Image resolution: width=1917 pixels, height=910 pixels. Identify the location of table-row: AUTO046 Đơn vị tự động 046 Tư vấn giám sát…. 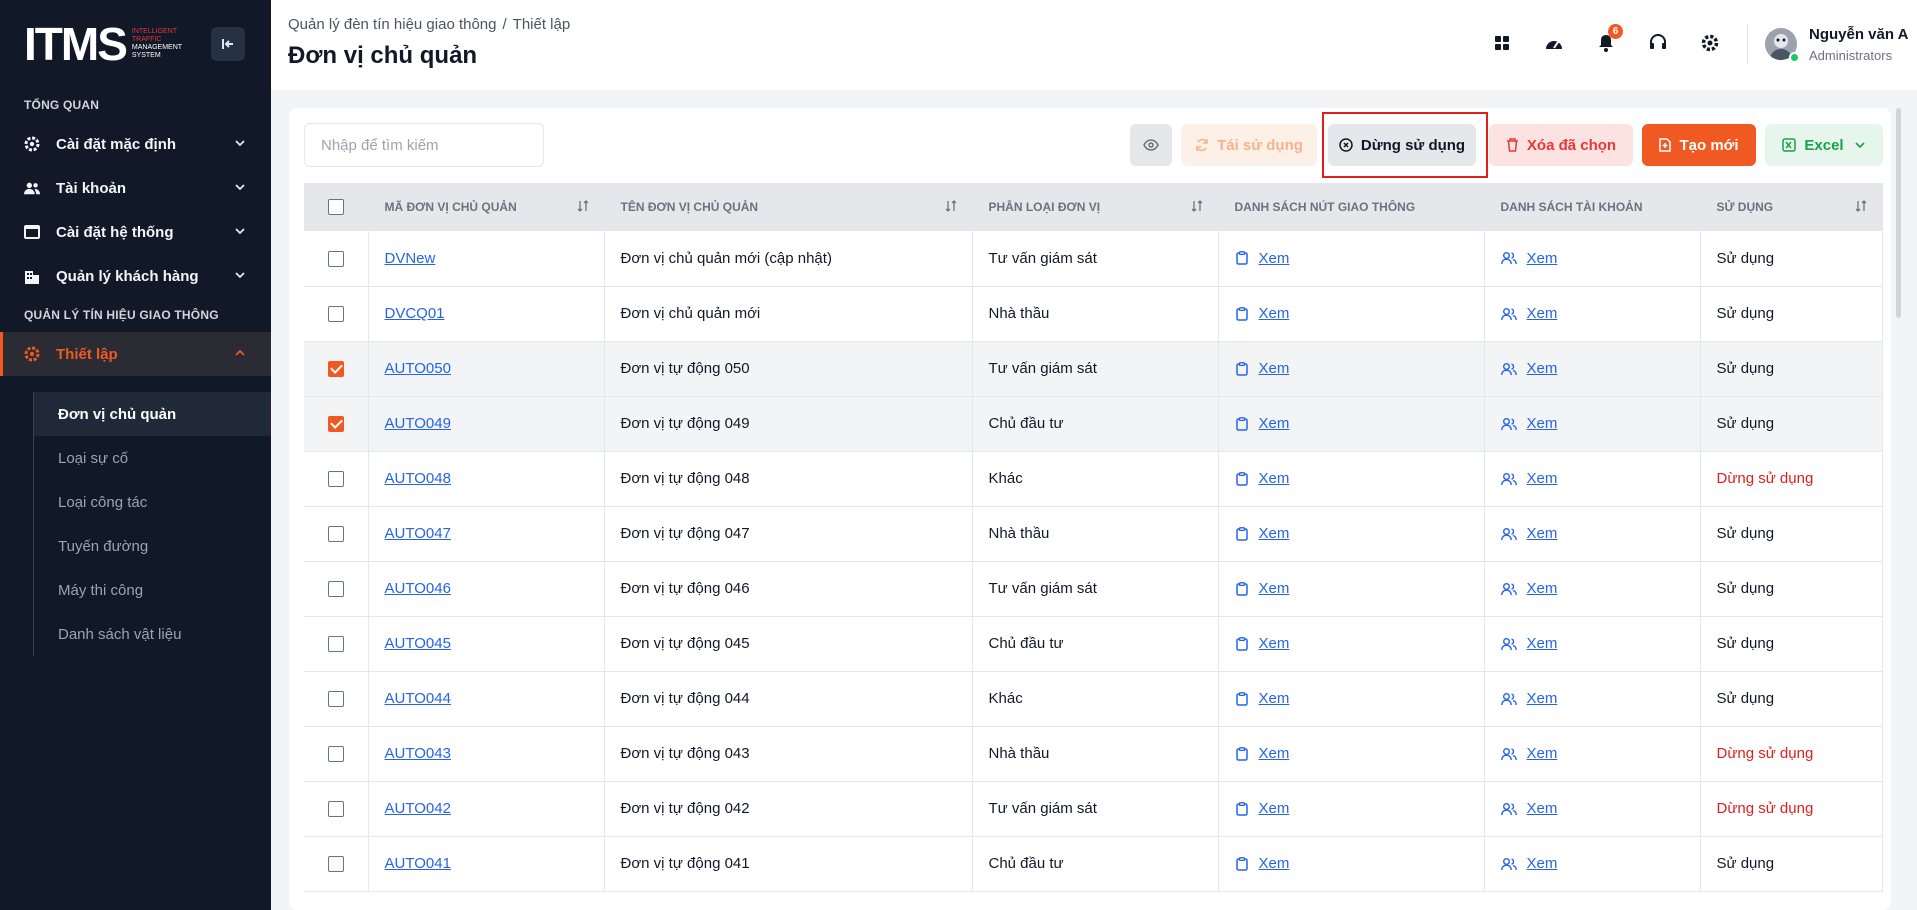
(1093, 589).